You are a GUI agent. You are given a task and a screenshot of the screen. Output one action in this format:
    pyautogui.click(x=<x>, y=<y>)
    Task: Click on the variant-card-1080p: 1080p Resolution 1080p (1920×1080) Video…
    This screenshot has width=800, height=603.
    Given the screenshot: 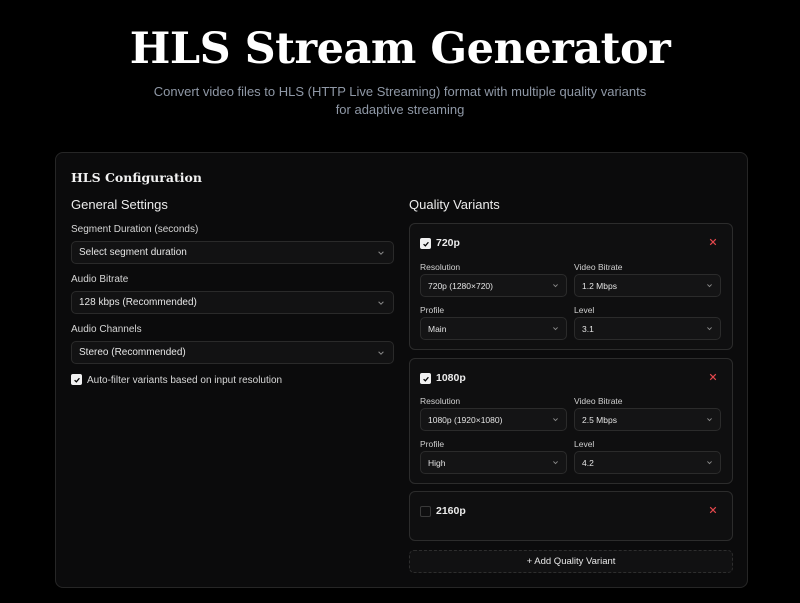 What is the action you would take?
    pyautogui.click(x=571, y=421)
    